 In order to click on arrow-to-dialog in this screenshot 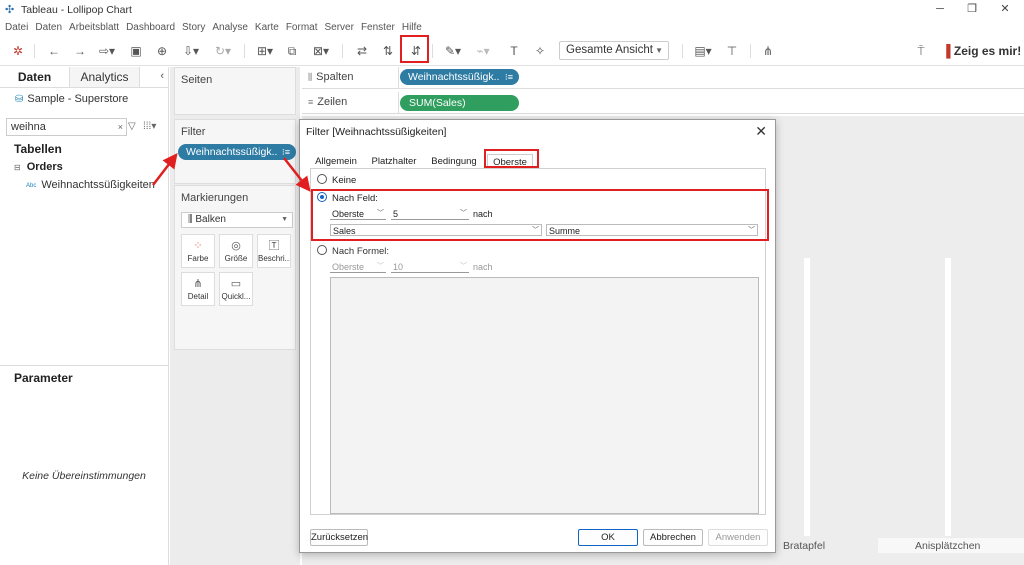, I will do `click(297, 174)`.